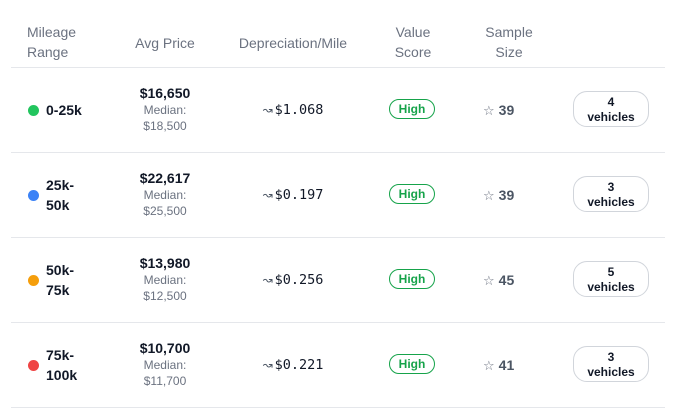 The height and width of the screenshot is (414, 678). I want to click on header-mileage-range-line1: Mileage, so click(52, 32).